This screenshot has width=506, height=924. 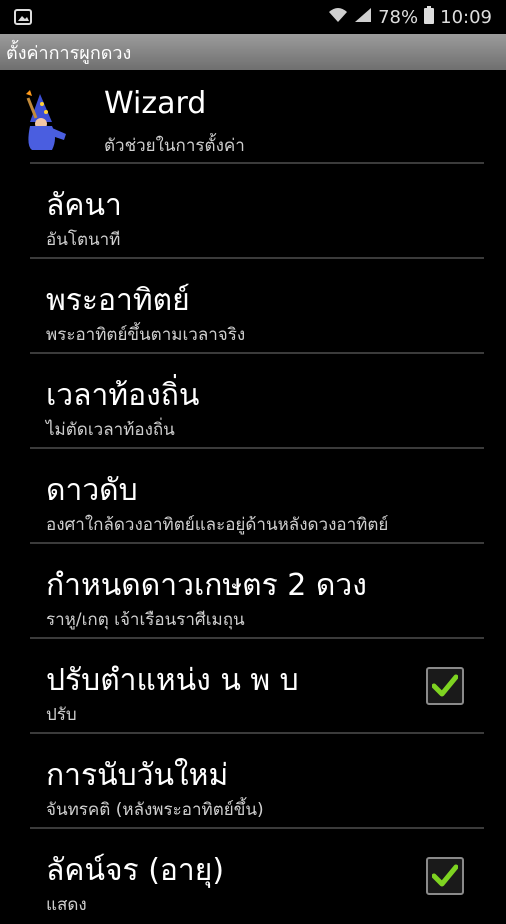 I want to click on battery-icon, so click(x=429, y=17).